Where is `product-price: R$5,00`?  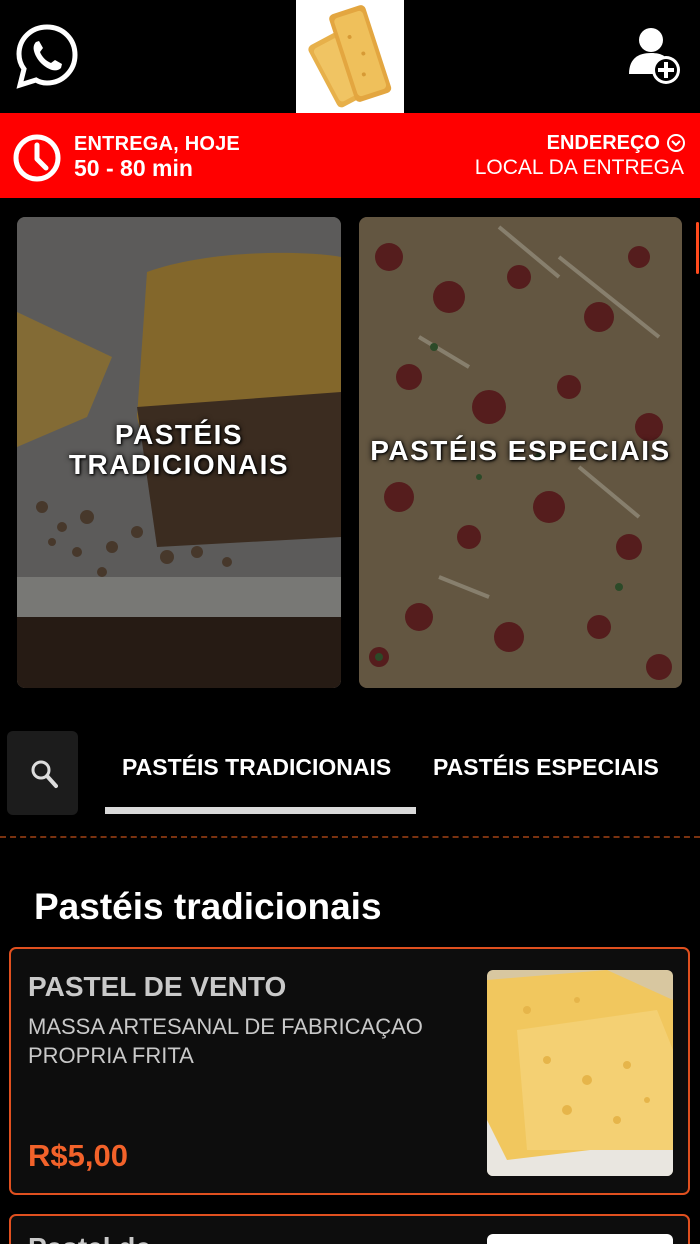 product-price: R$5,00 is located at coordinates (78, 1155).